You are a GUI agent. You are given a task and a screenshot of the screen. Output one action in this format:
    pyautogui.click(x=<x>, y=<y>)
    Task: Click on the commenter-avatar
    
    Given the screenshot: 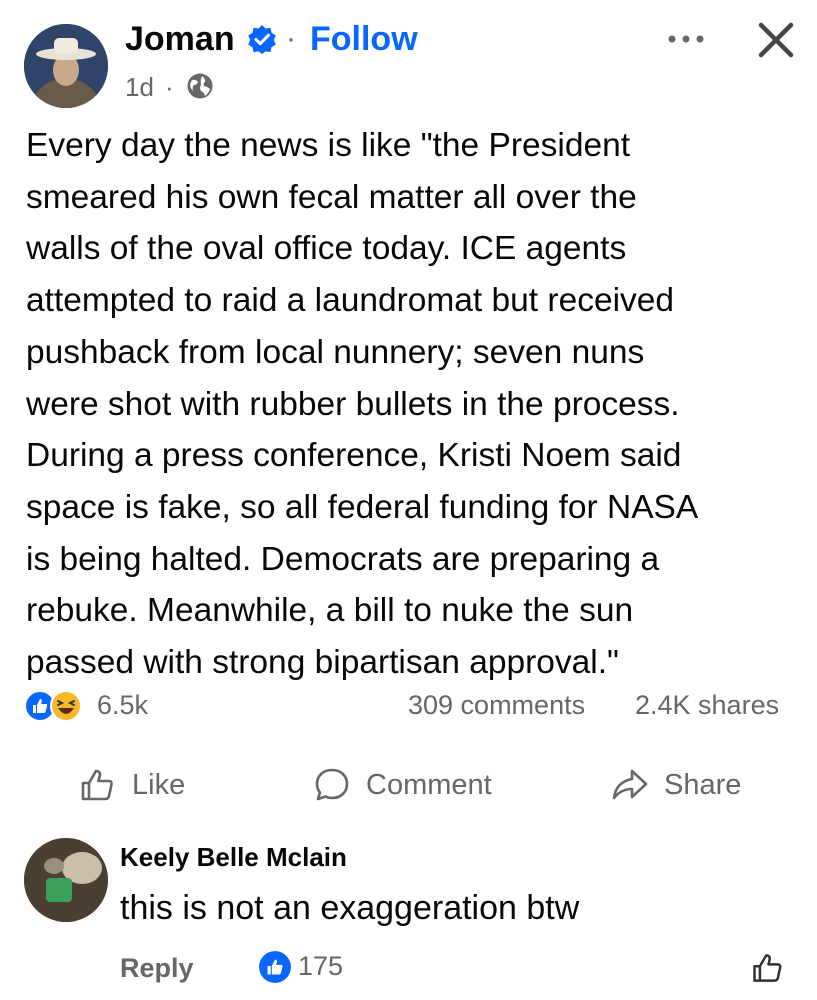 What is the action you would take?
    pyautogui.click(x=66, y=880)
    